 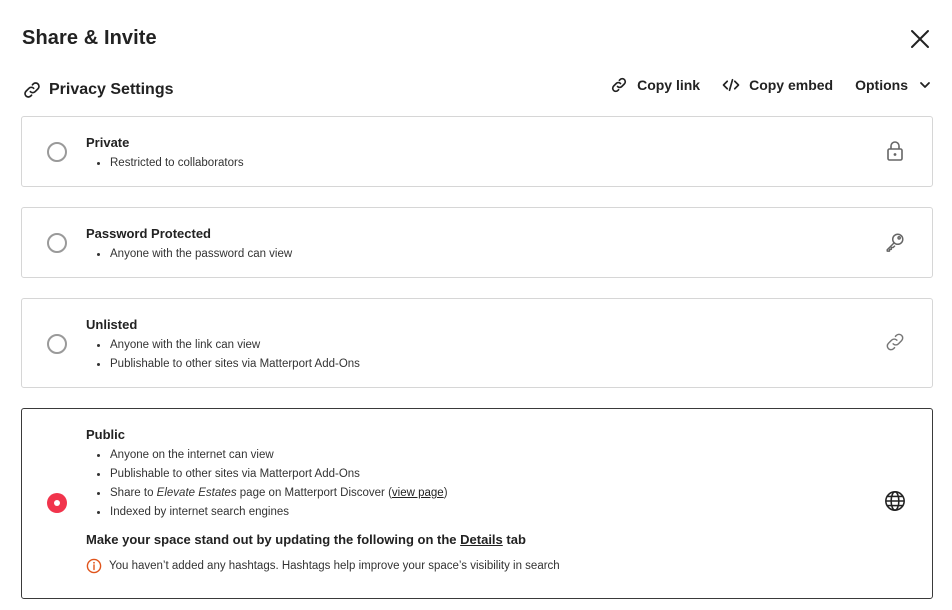 I want to click on copy-embed-label: Copy embed, so click(x=791, y=85).